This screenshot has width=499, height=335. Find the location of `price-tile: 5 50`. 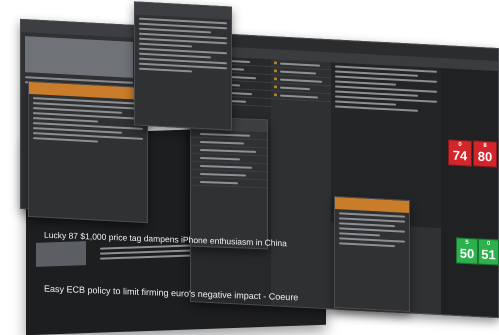

price-tile: 5 50 is located at coordinates (467, 251).